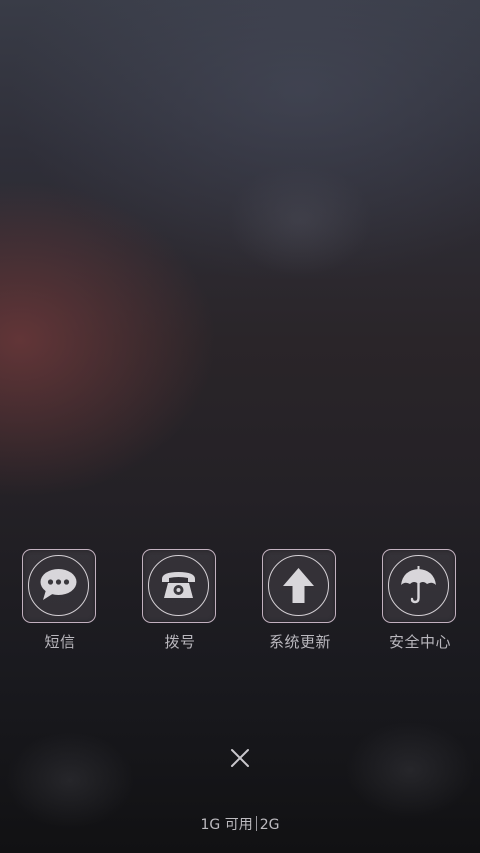 The width and height of the screenshot is (480, 853). Describe the element at coordinates (299, 642) in the screenshot. I see `shortcut-label: 系统更新` at that location.